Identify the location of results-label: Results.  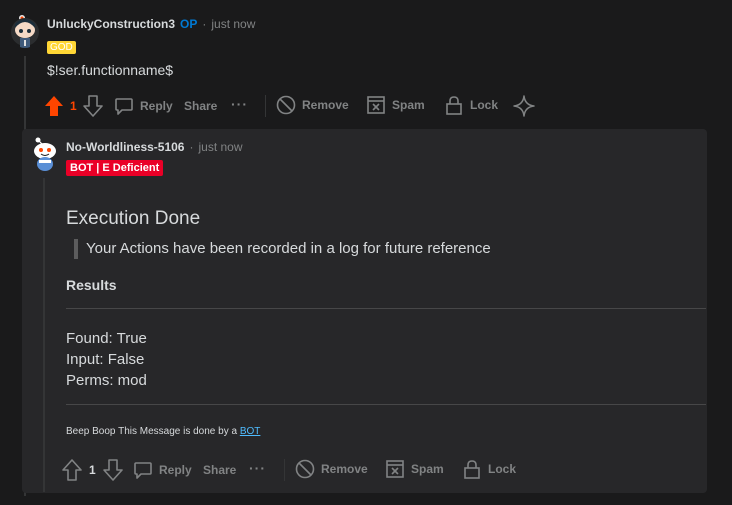
(91, 285).